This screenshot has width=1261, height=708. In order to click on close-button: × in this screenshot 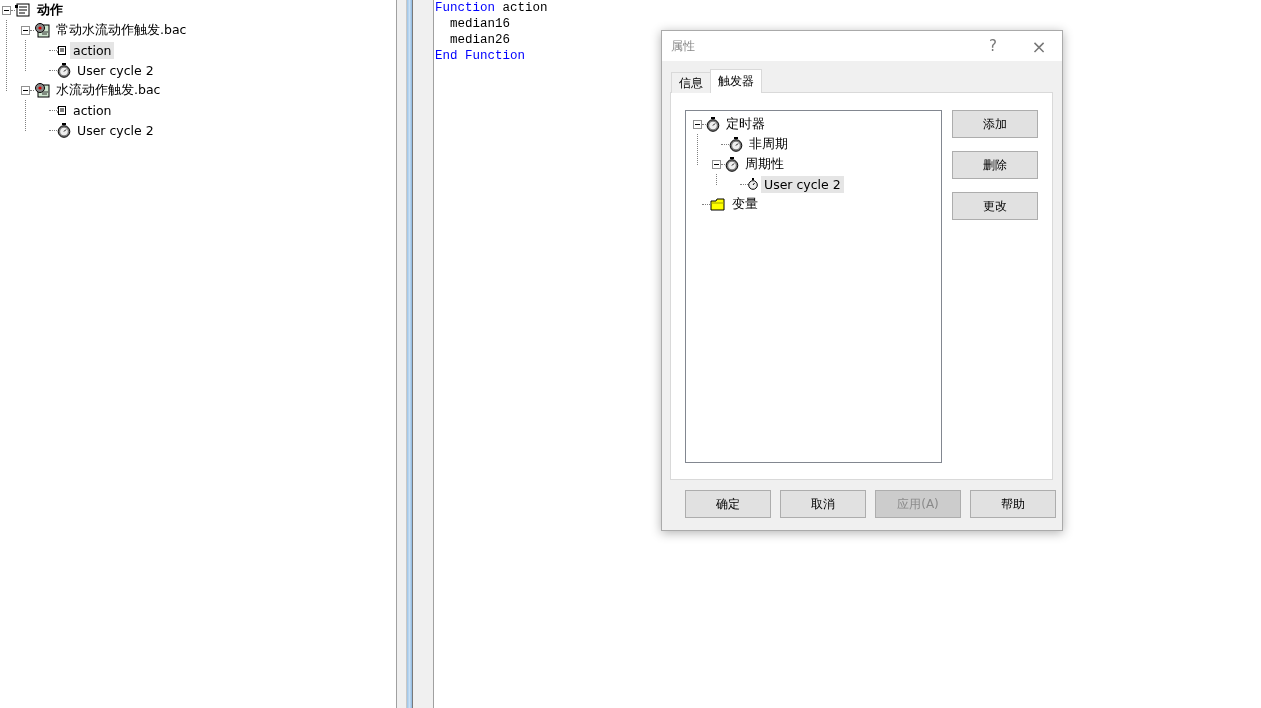, I will do `click(1039, 46)`.